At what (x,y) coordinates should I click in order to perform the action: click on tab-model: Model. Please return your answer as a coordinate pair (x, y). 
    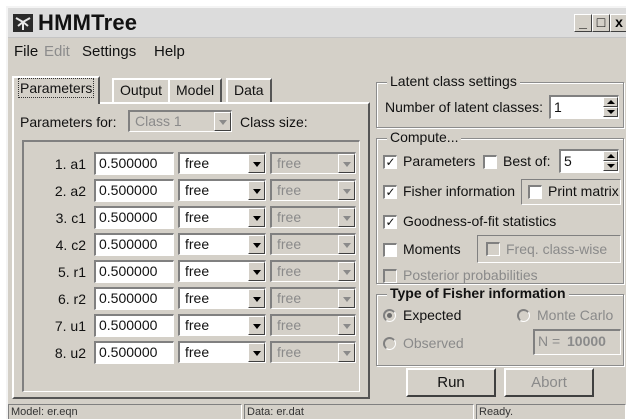
    Looking at the image, I should click on (195, 90).